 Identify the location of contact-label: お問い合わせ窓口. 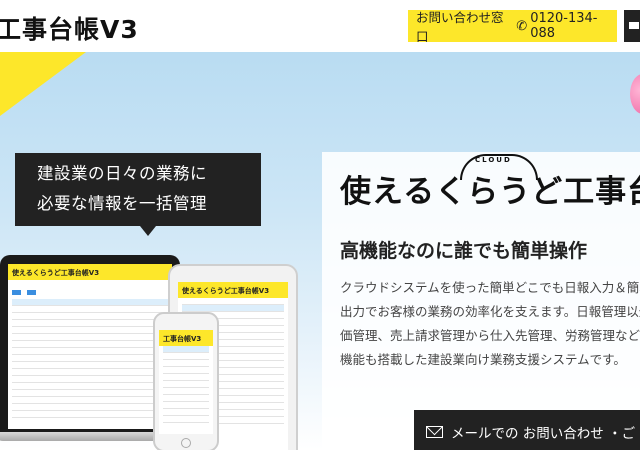
(460, 27).